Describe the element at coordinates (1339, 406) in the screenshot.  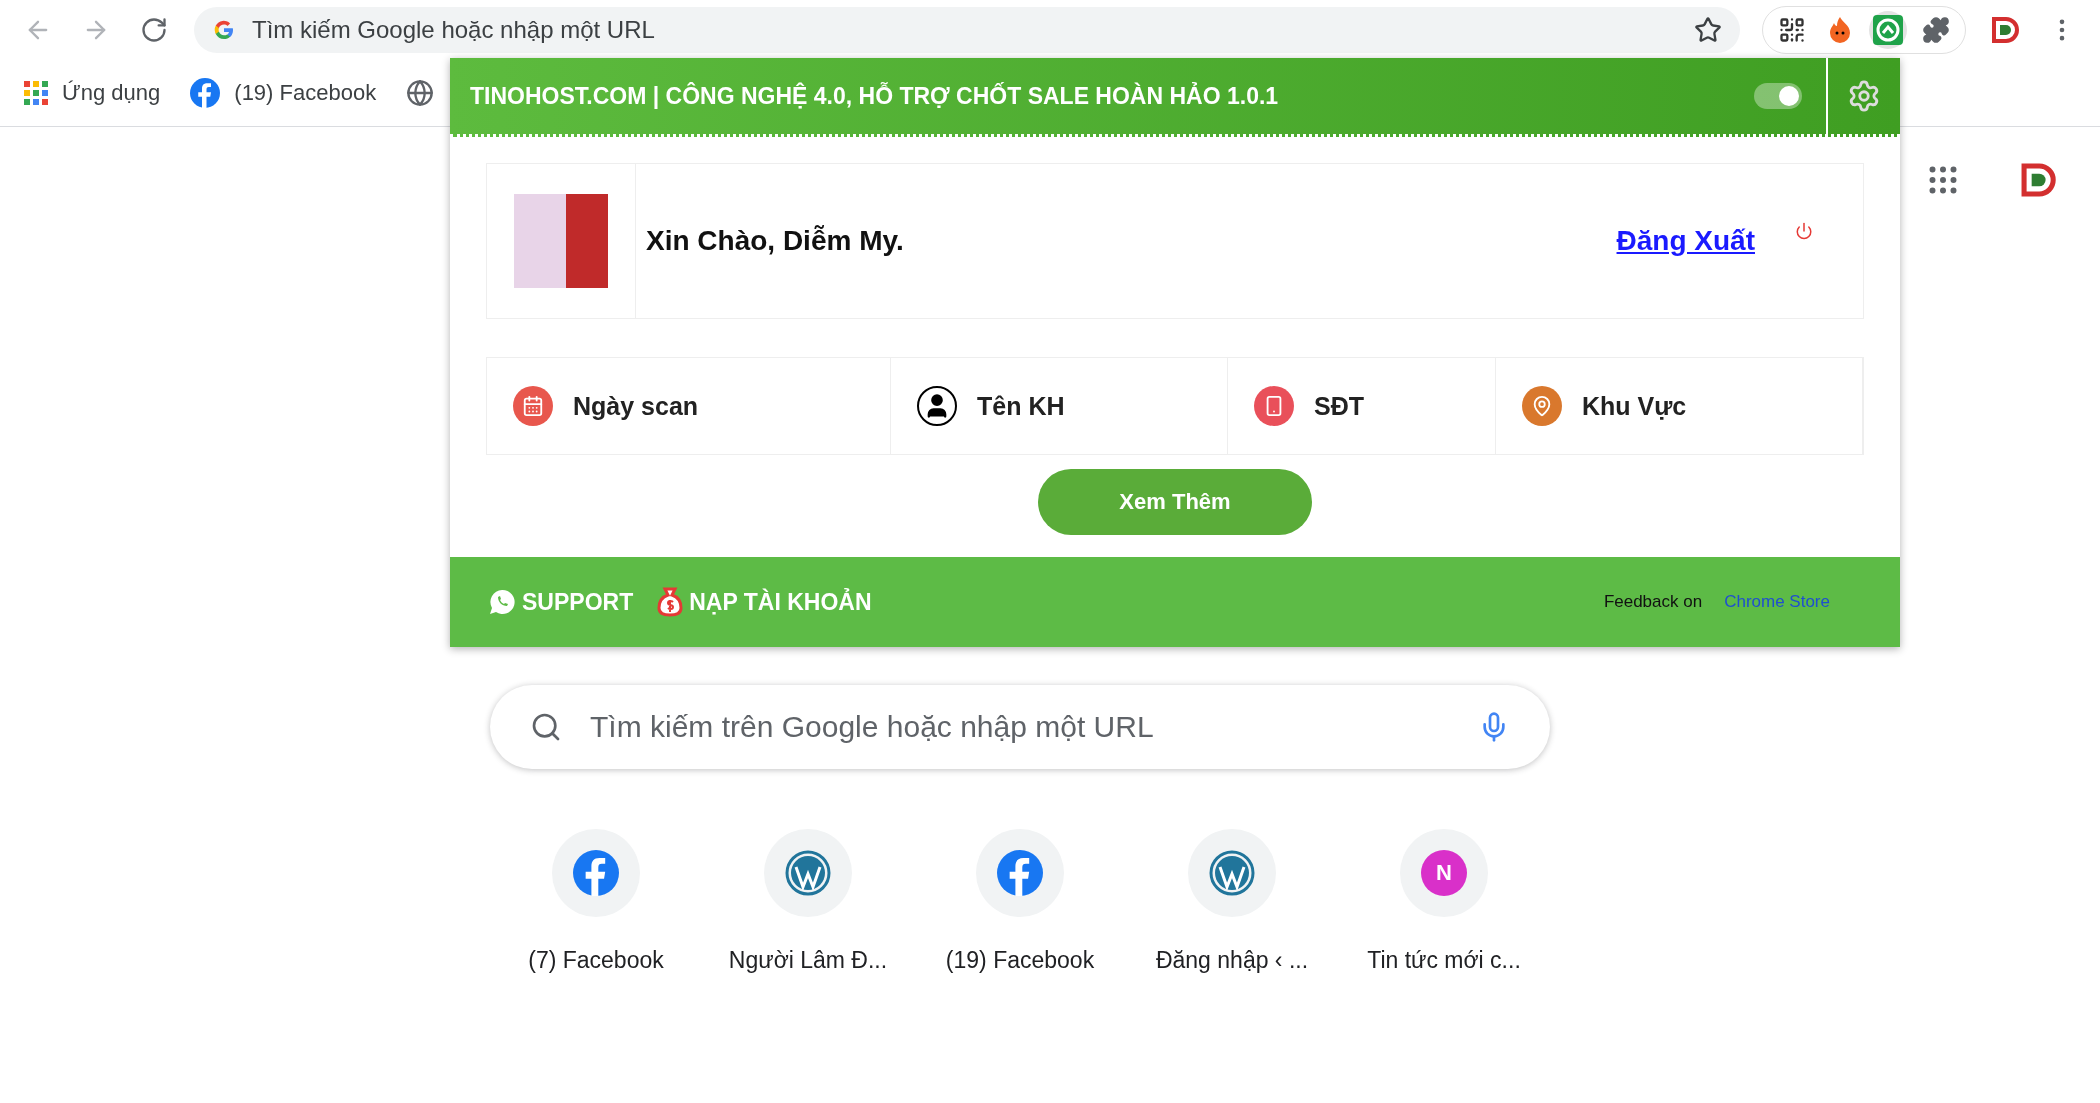
I see `field-label: SĐT` at that location.